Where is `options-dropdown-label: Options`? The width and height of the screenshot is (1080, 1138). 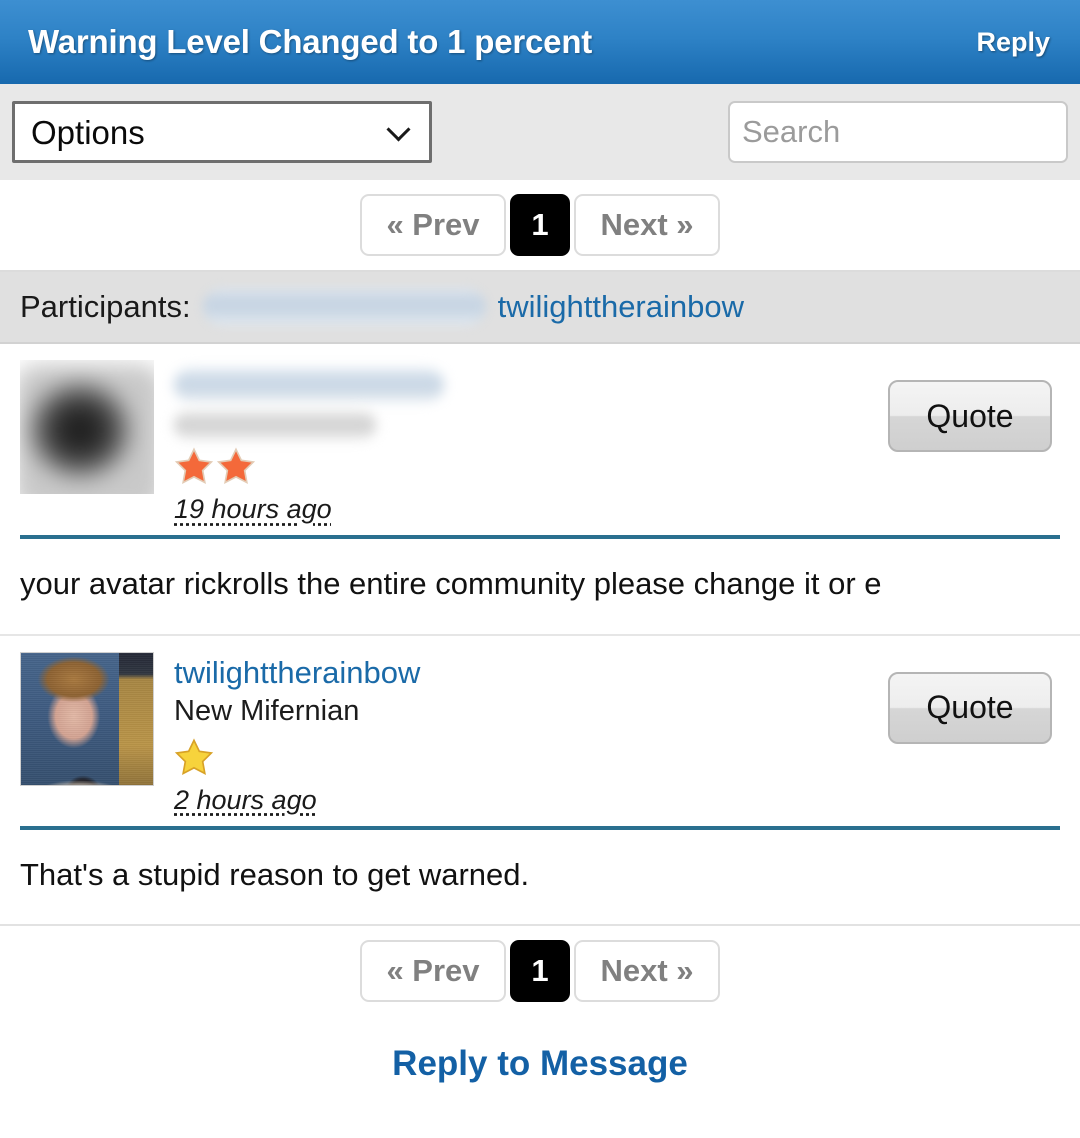 options-dropdown-label: Options is located at coordinates (88, 132).